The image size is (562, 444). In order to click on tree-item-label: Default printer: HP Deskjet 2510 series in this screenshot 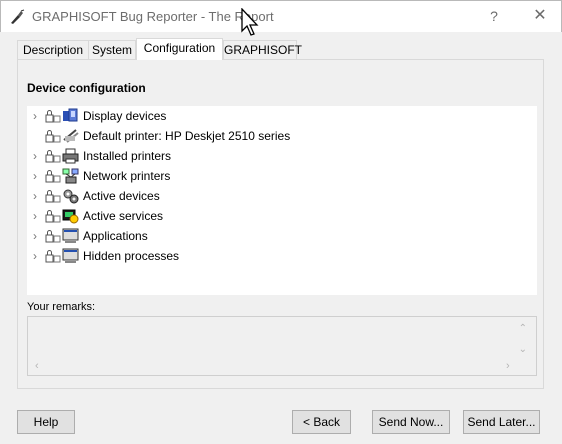, I will do `click(187, 136)`.